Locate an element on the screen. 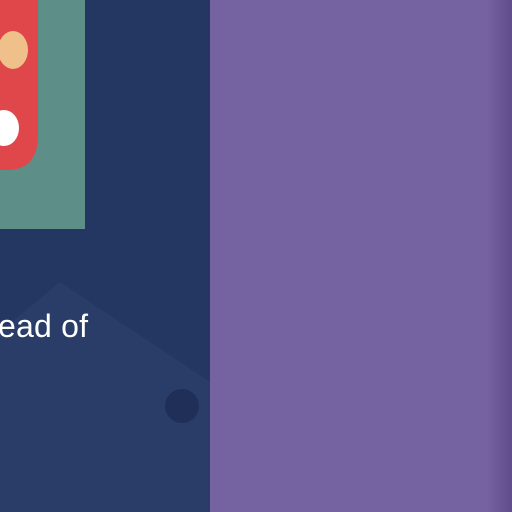  card-illustration is located at coordinates (42, 114).